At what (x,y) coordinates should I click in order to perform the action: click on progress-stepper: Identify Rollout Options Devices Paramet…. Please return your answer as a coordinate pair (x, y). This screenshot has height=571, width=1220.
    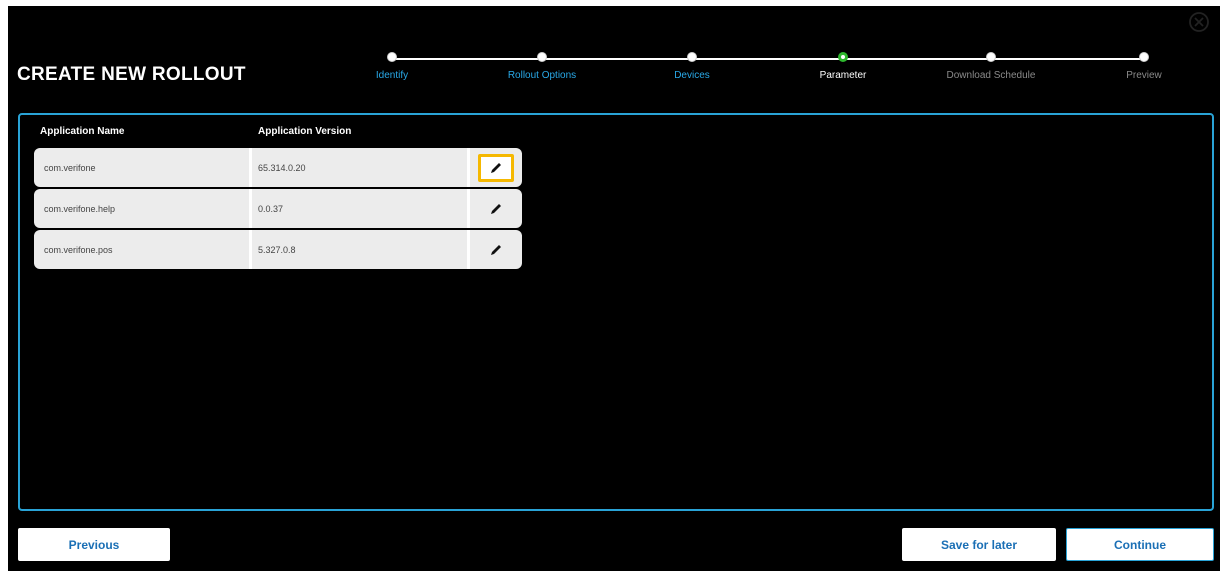
    Looking at the image, I should click on (769, 72).